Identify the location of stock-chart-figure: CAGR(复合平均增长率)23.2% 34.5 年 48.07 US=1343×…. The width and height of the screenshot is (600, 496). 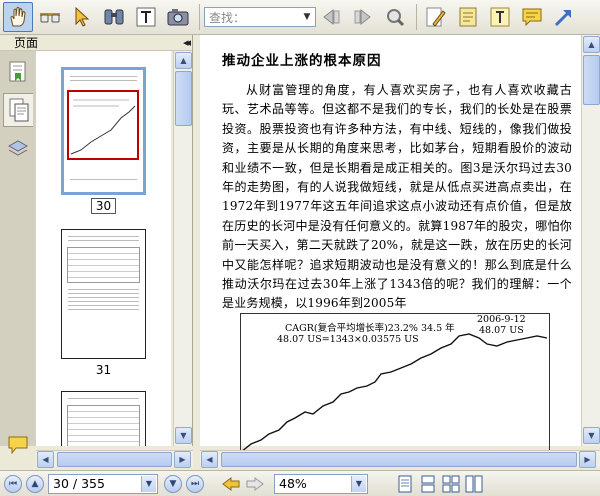
(395, 383).